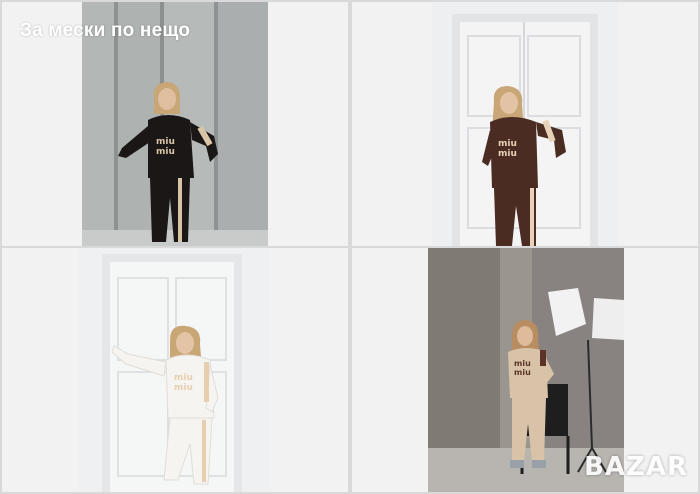 The image size is (700, 494). I want to click on photo-2-image: miu miu, so click(525, 124).